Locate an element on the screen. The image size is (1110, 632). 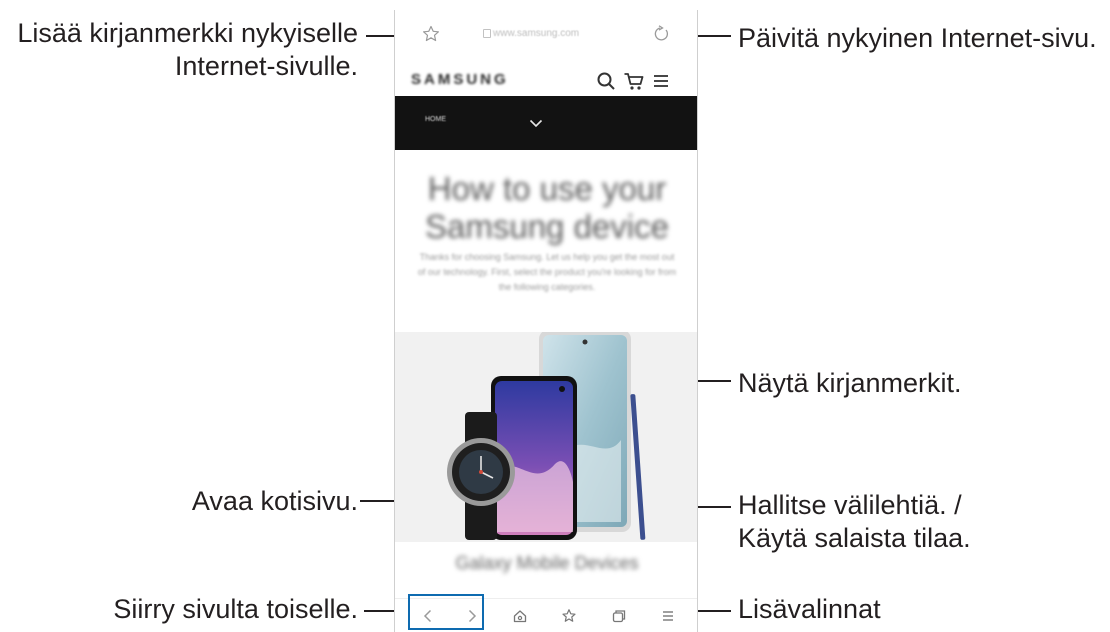
refresh-button is located at coordinates (661, 34).